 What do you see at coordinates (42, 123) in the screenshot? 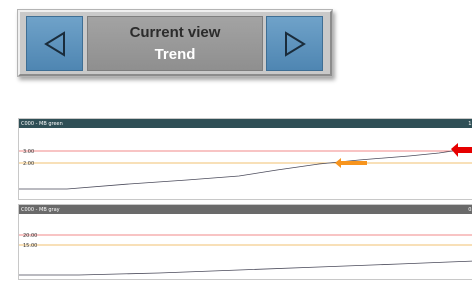
I see `trend-panel-title: C000 - MB green` at bounding box center [42, 123].